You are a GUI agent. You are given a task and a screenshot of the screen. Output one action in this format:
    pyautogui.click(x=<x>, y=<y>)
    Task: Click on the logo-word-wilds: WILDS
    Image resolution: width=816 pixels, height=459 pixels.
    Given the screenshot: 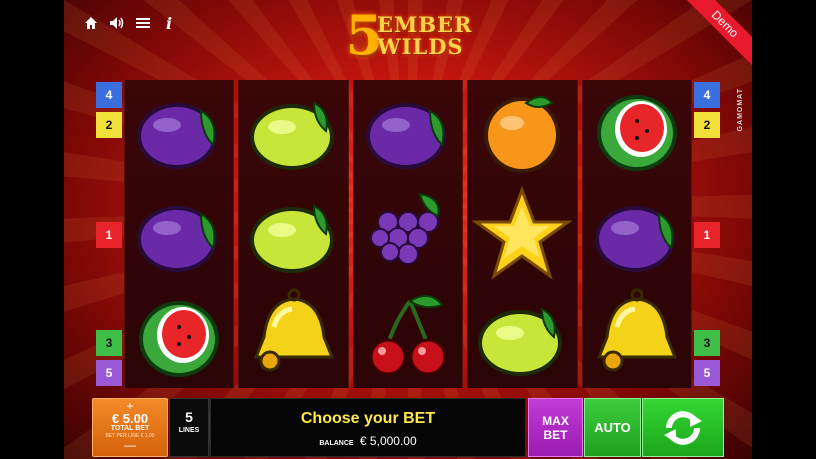 What is the action you would take?
    pyautogui.click(x=420, y=46)
    